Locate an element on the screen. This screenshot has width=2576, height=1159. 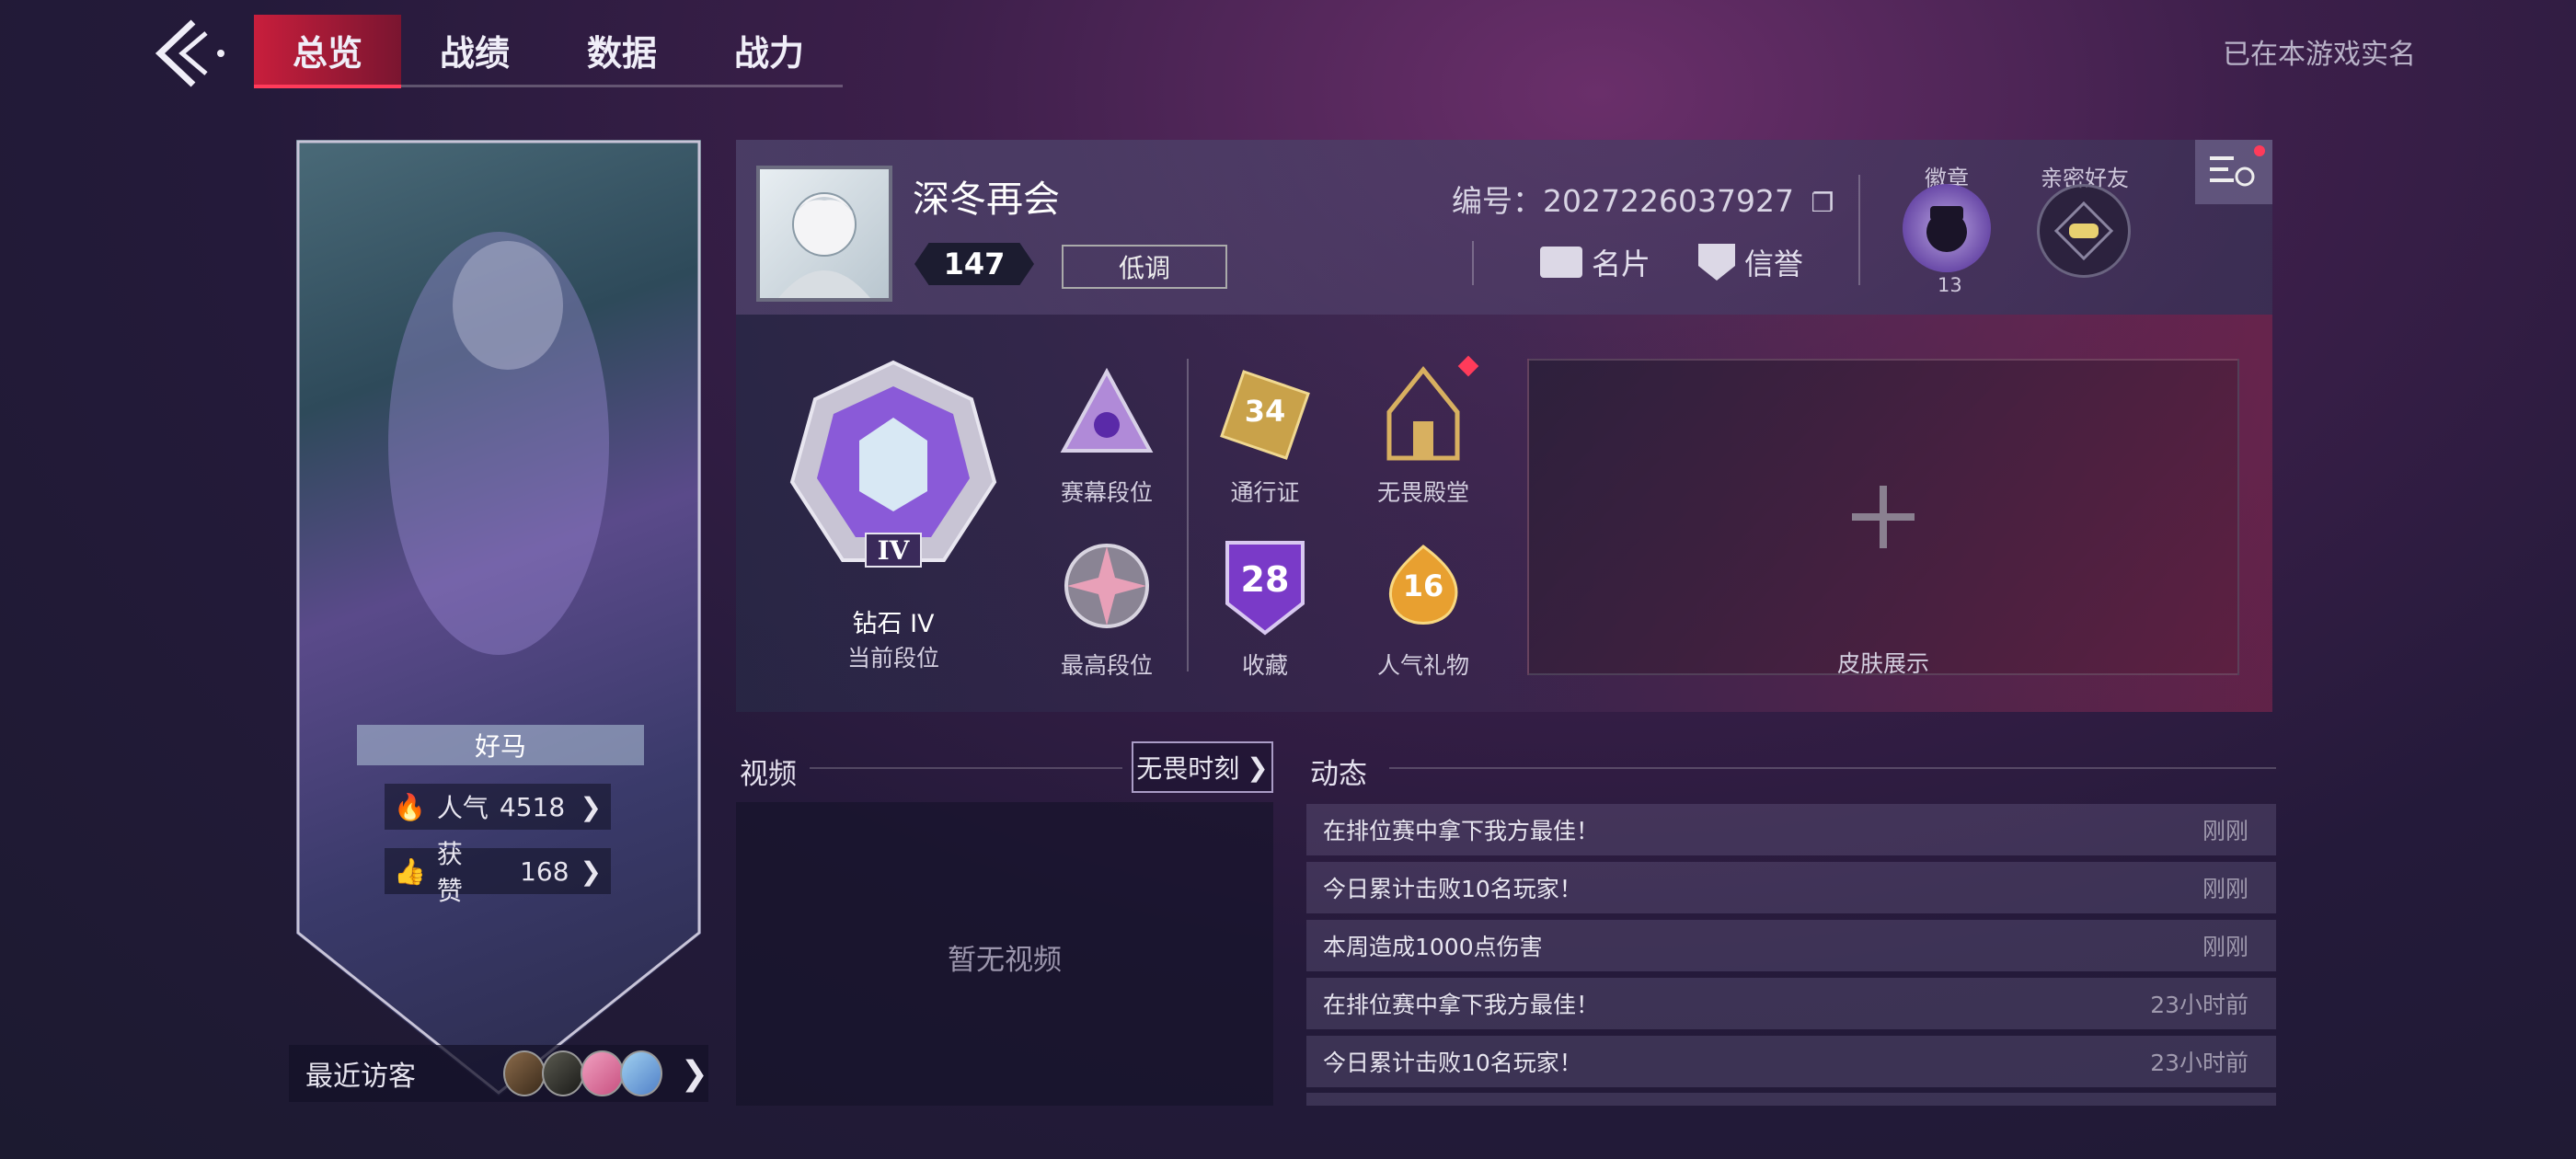
pass-emblem: 34 is located at coordinates (1265, 415).